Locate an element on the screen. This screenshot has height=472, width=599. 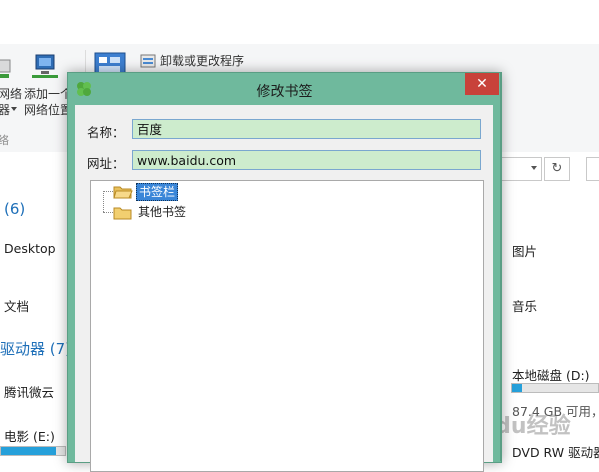
drive-dvd: DVD RW 驱动器 is located at coordinates (555, 451).